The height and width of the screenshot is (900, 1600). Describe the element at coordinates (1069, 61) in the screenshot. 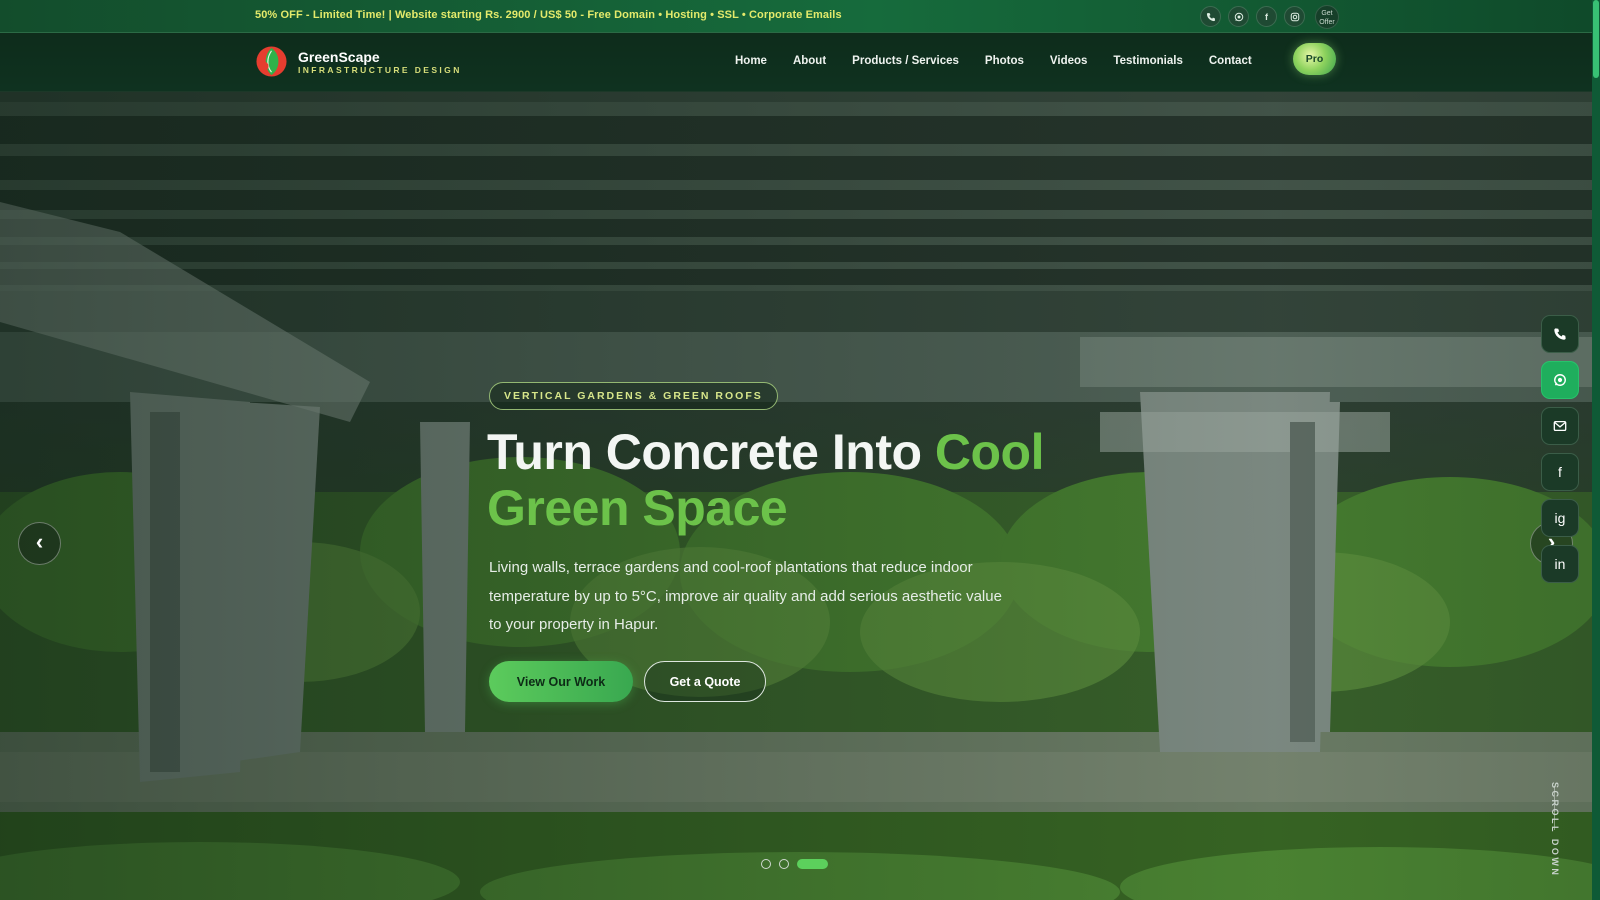

I see `nav-videos: Videos` at that location.